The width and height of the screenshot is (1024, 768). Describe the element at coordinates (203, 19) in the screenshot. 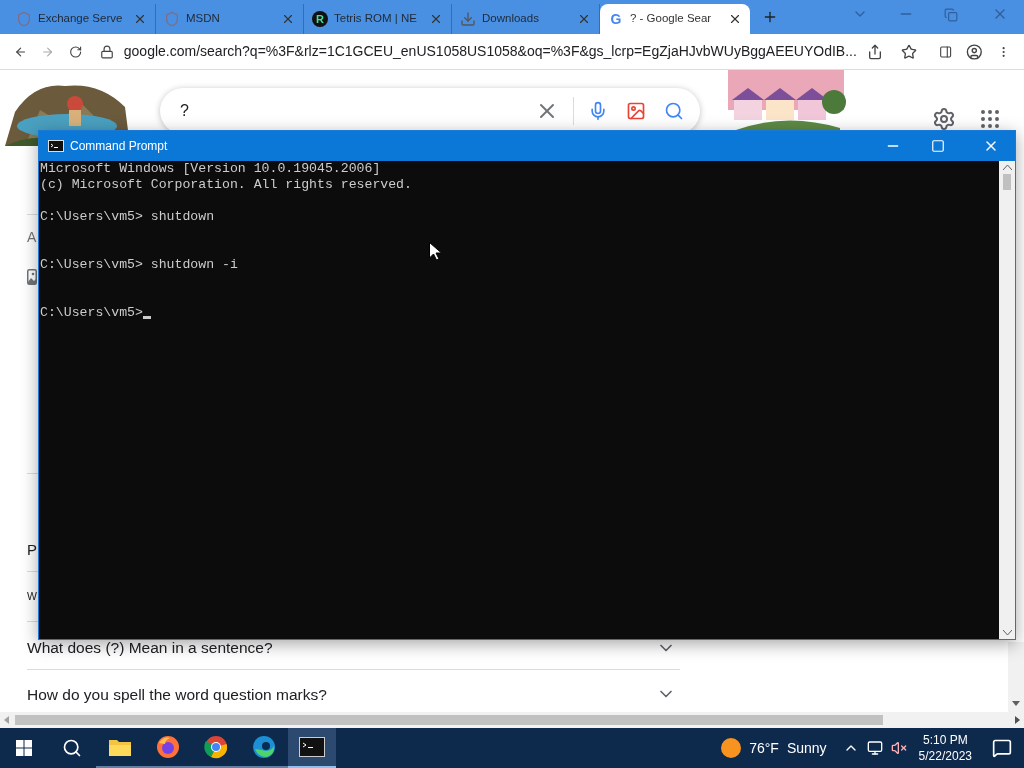

I see `tab-title: MSDN` at that location.